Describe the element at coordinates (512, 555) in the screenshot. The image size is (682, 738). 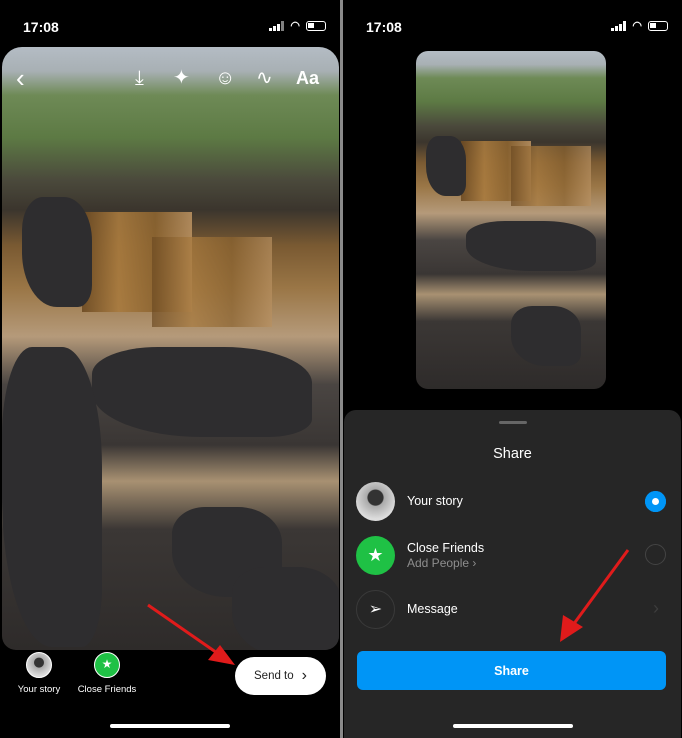
I see `option-close-friends: ★ Close Friends Add People ›` at that location.